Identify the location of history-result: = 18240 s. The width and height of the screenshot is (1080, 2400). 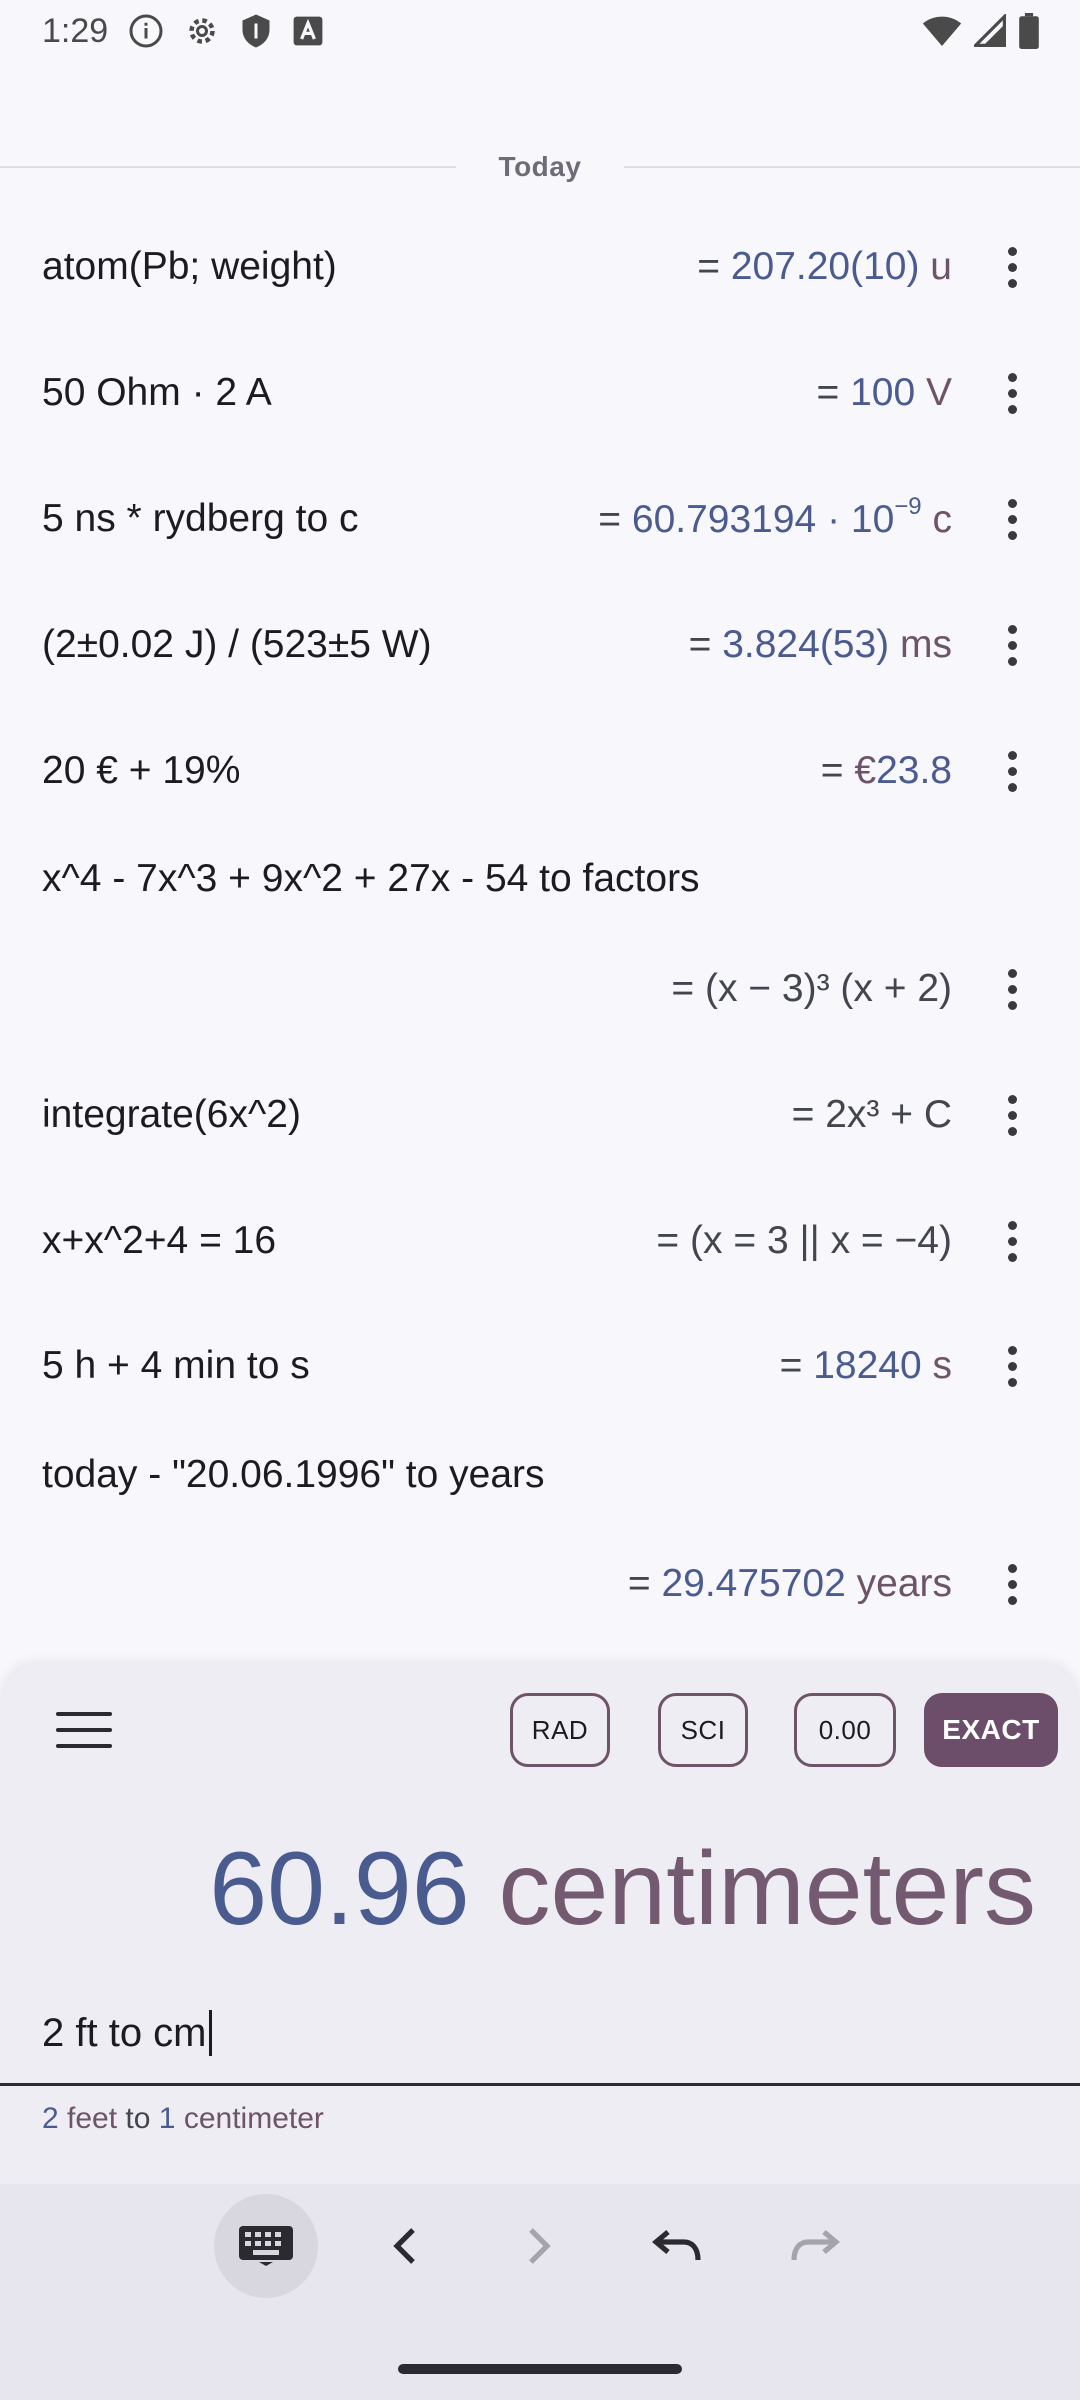
(865, 1365).